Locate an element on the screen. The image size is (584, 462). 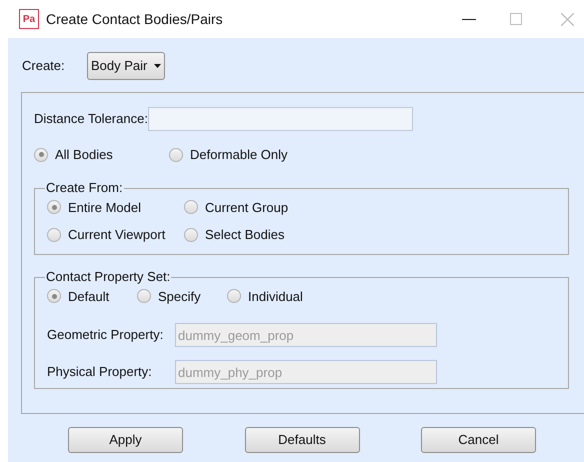
distance-tolerance-field is located at coordinates (280, 119).